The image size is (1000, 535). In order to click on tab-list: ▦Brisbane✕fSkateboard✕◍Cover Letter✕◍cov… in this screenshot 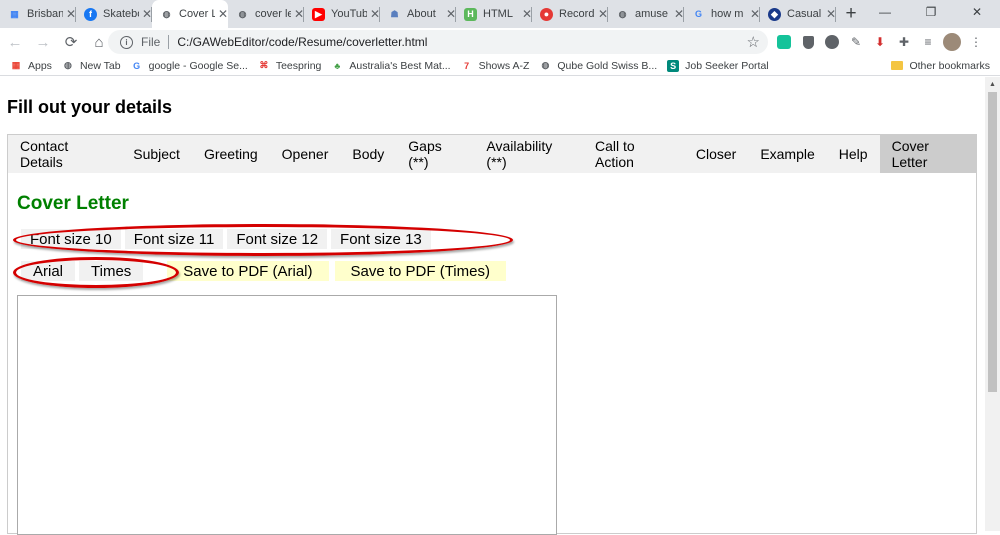, I will do `click(418, 14)`.